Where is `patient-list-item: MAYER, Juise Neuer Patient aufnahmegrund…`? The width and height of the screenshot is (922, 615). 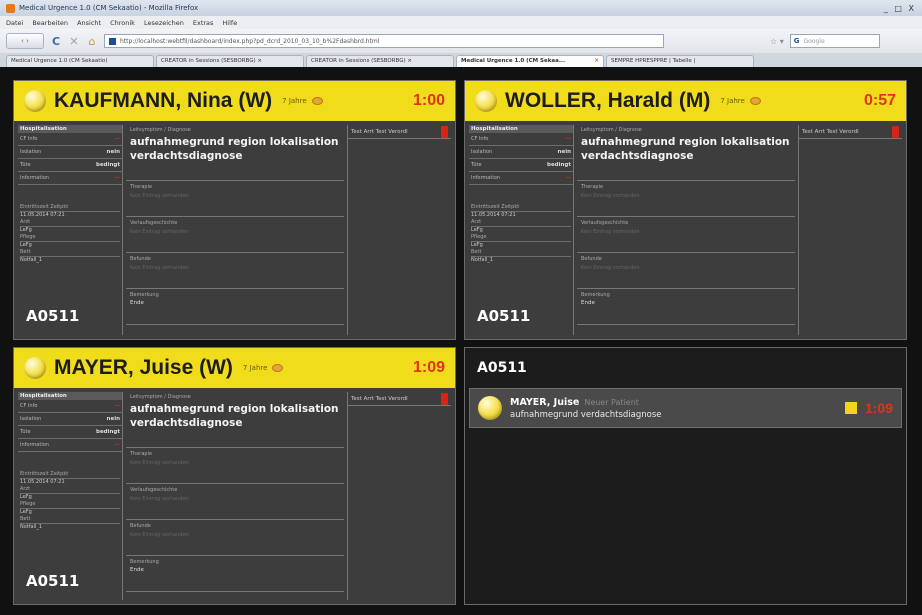
patient-list-item: MAYER, Juise Neuer Patient aufnahmegrund… is located at coordinates (685, 408).